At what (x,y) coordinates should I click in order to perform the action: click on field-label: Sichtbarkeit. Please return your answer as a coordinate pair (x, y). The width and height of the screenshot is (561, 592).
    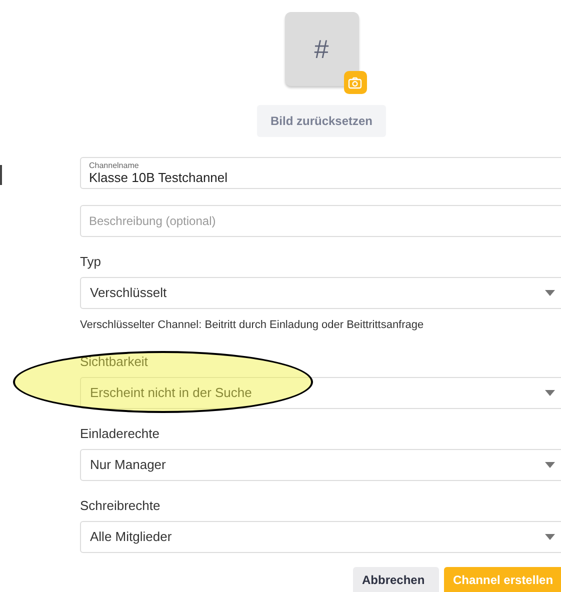
    Looking at the image, I should click on (114, 362).